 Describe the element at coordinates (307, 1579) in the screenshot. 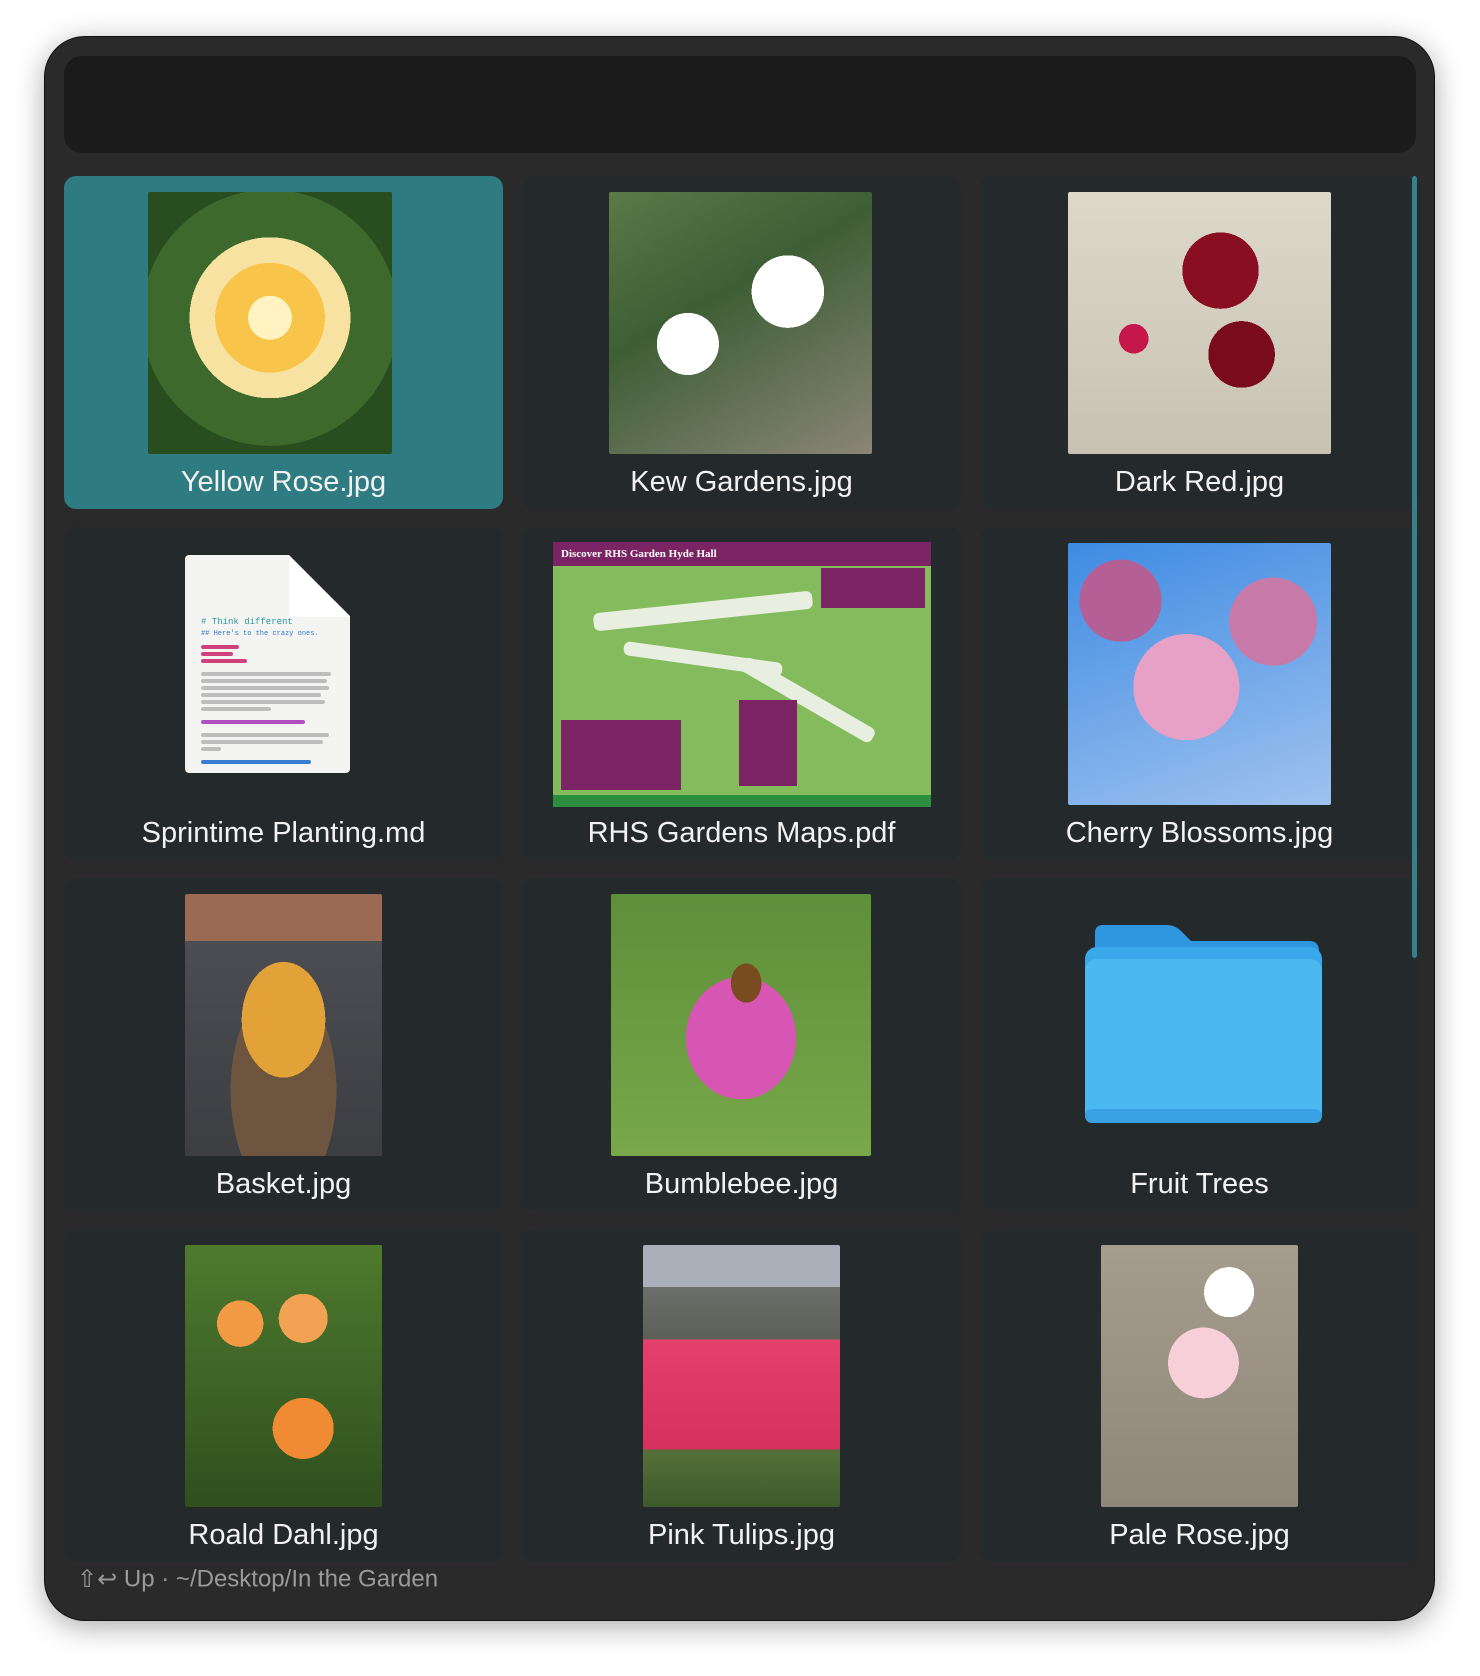

I see `current-path: ~/Desktop/In the Garden` at that location.